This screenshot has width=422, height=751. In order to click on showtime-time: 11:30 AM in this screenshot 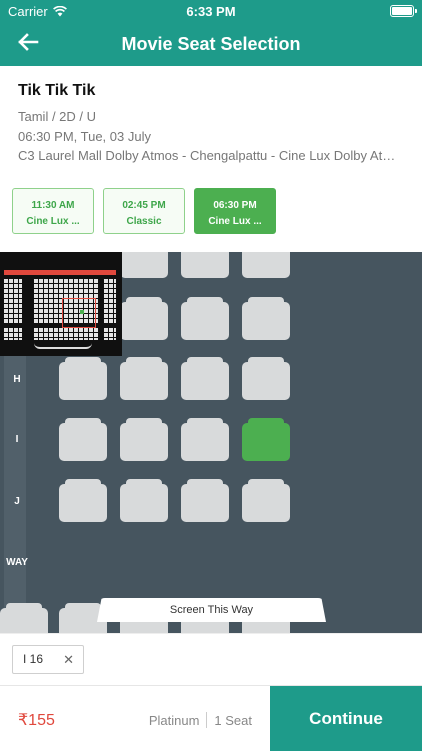, I will do `click(53, 205)`.